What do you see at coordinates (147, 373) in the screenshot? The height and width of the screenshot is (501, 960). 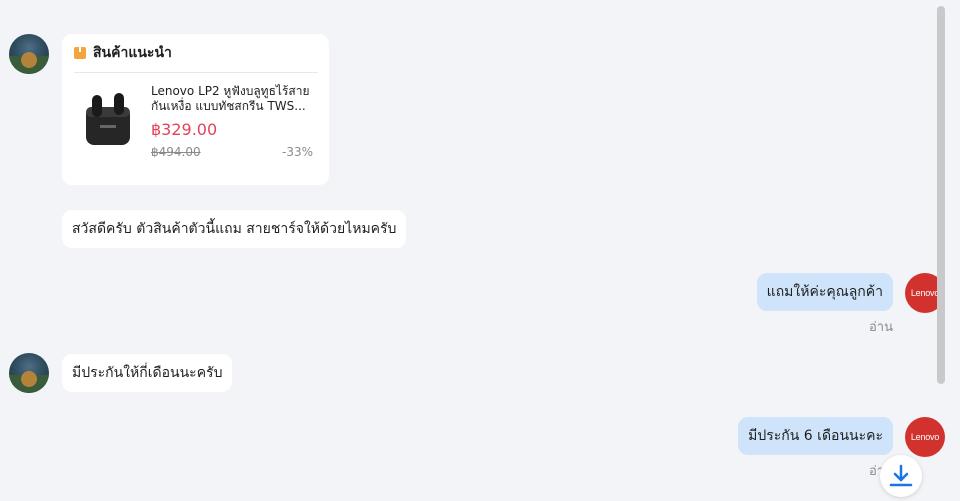 I see `customer-message: มีประกันให้กี่เดือนนะครับ` at bounding box center [147, 373].